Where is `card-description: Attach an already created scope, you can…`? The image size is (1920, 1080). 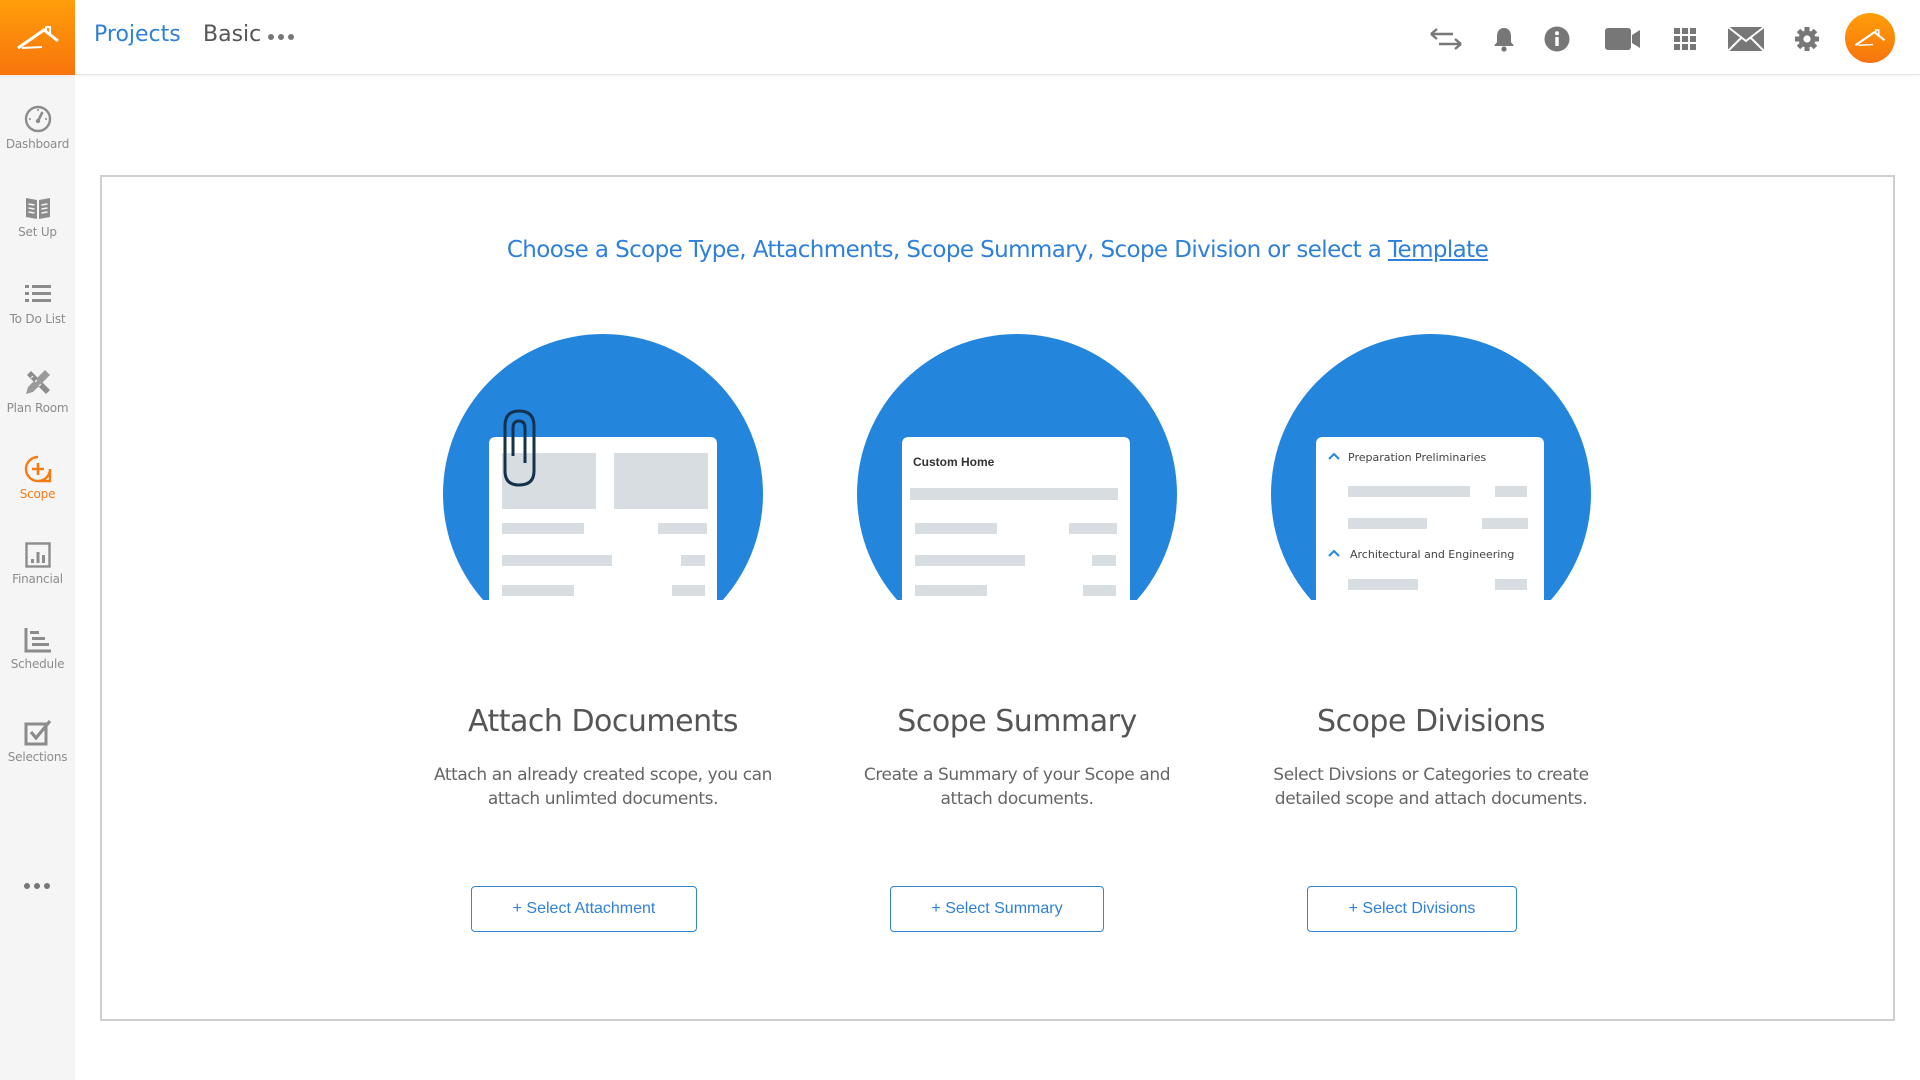 card-description: Attach an already created scope, you can… is located at coordinates (603, 787).